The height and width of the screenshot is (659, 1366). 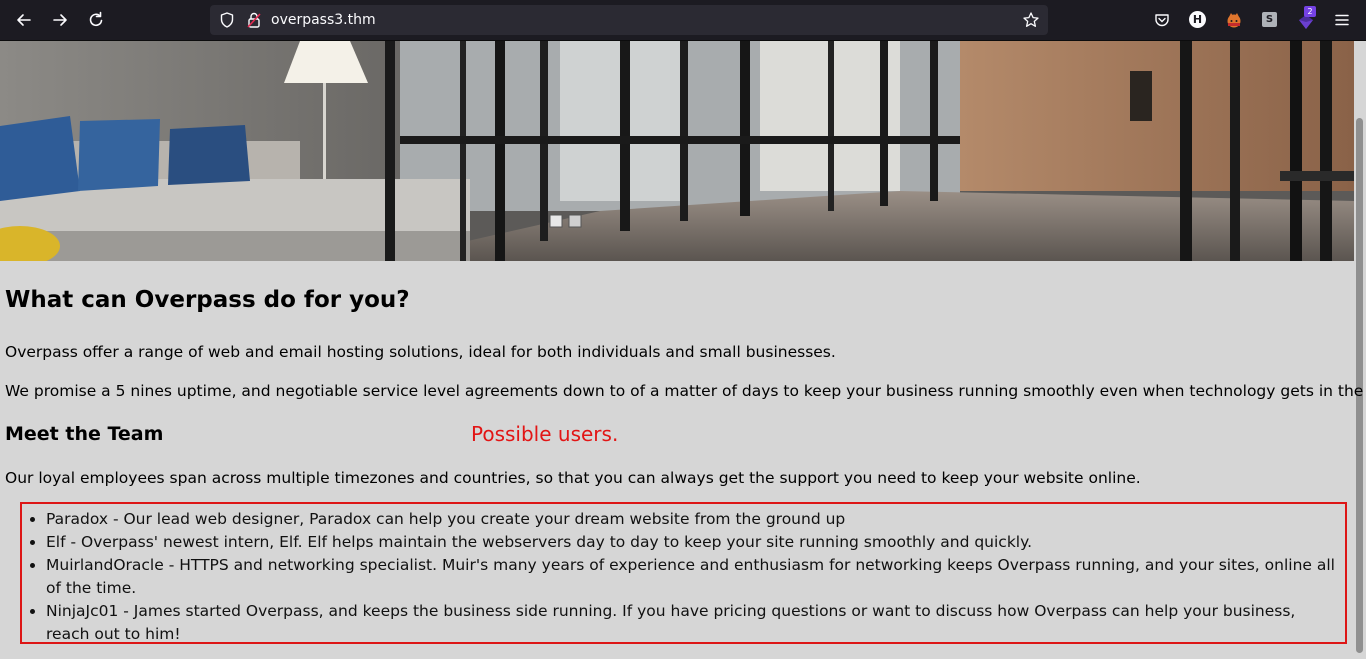 I want to click on back-button, so click(x=24, y=20).